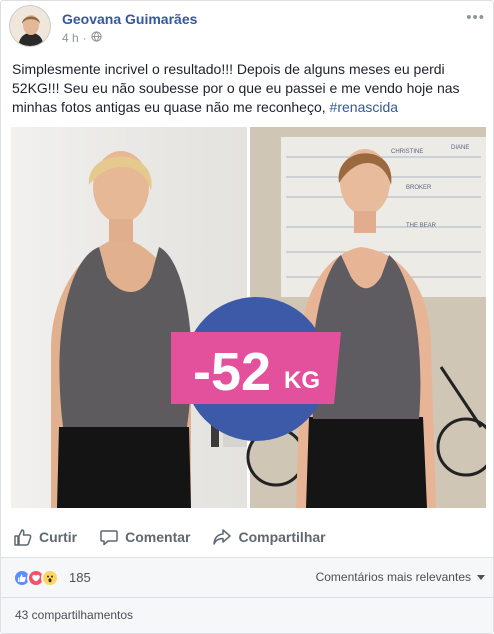 The image size is (494, 634). I want to click on avatar, so click(30, 26).